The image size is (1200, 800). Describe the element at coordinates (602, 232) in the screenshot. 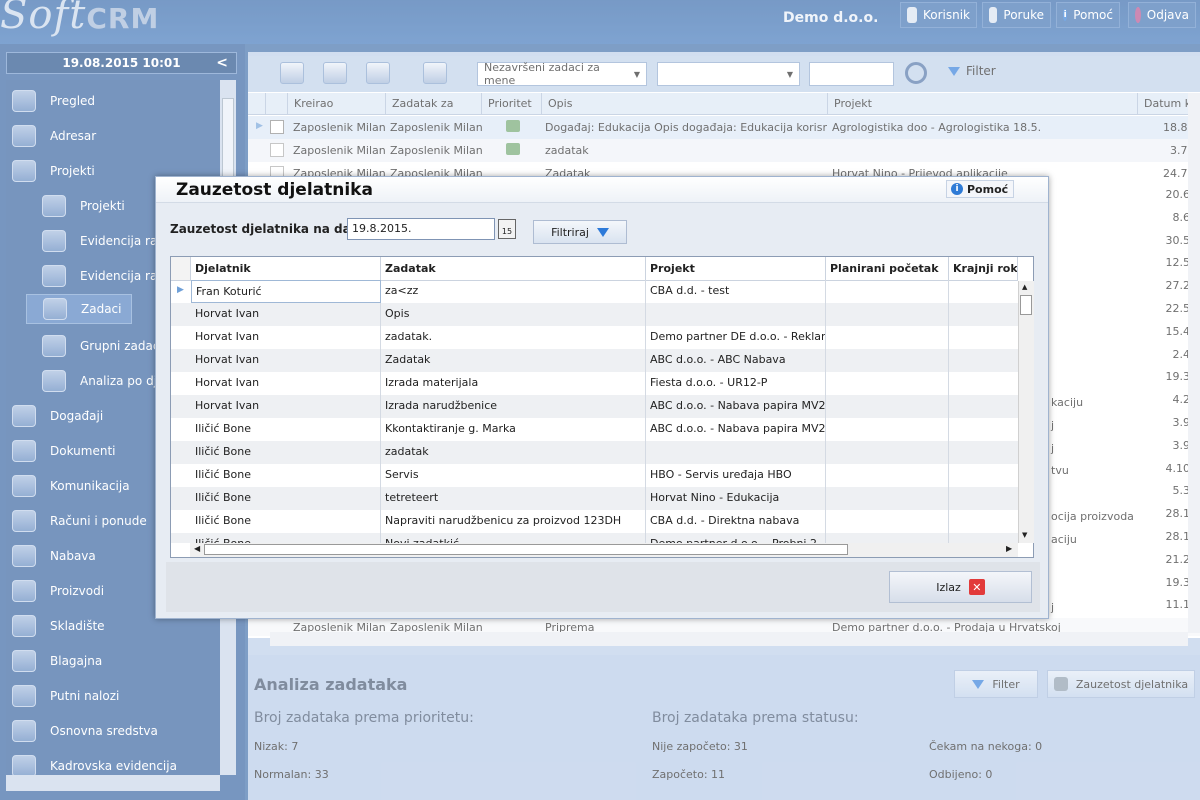

I see `filter-icon` at that location.